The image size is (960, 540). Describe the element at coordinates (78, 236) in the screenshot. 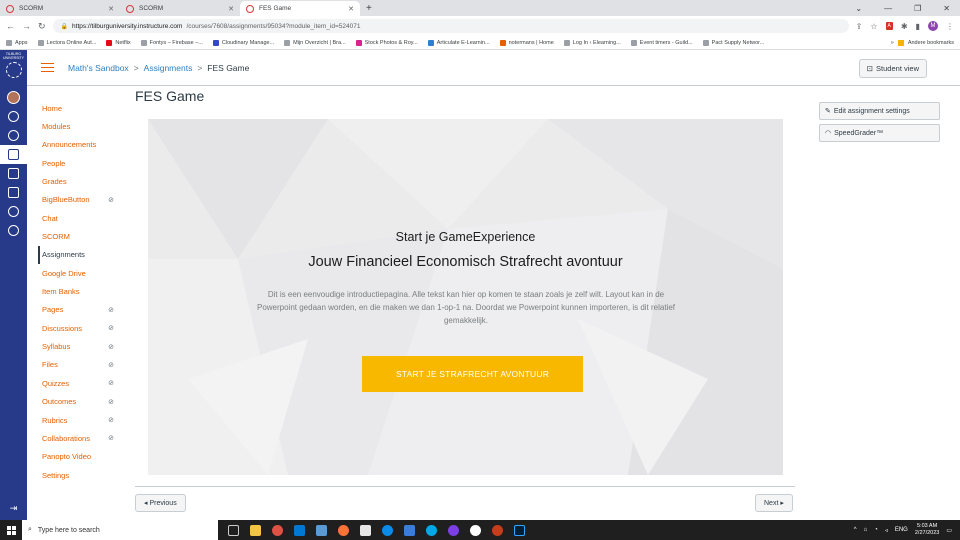

I see `course-nav-item-scorm: SCORM` at that location.